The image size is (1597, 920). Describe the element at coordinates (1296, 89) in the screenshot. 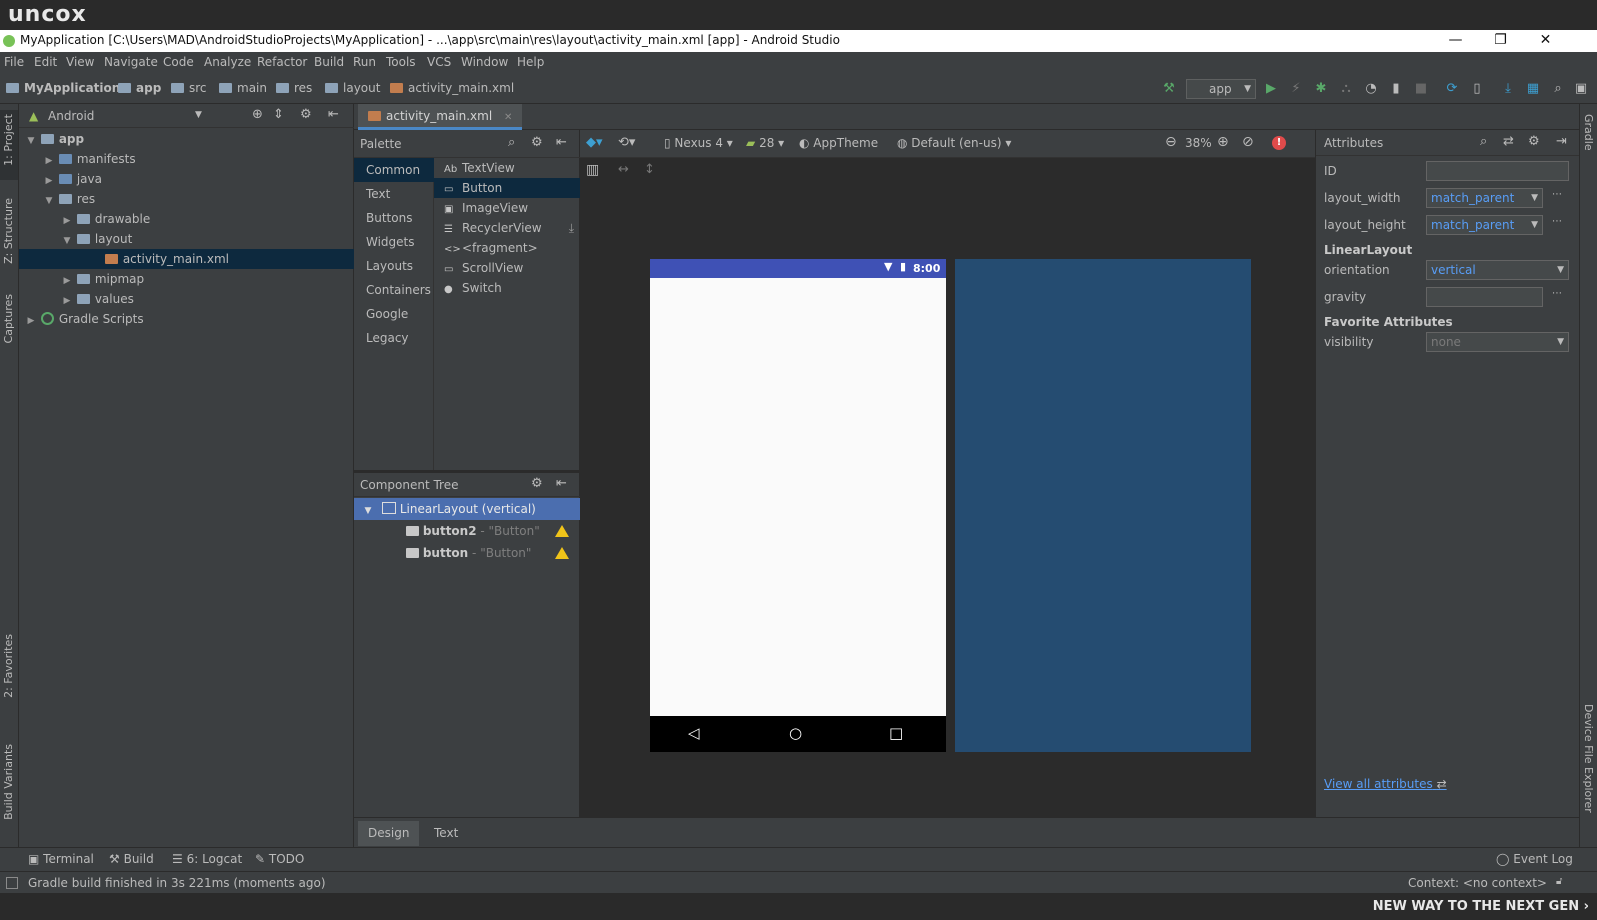

I see `apply-changes-icon: ⚡` at that location.